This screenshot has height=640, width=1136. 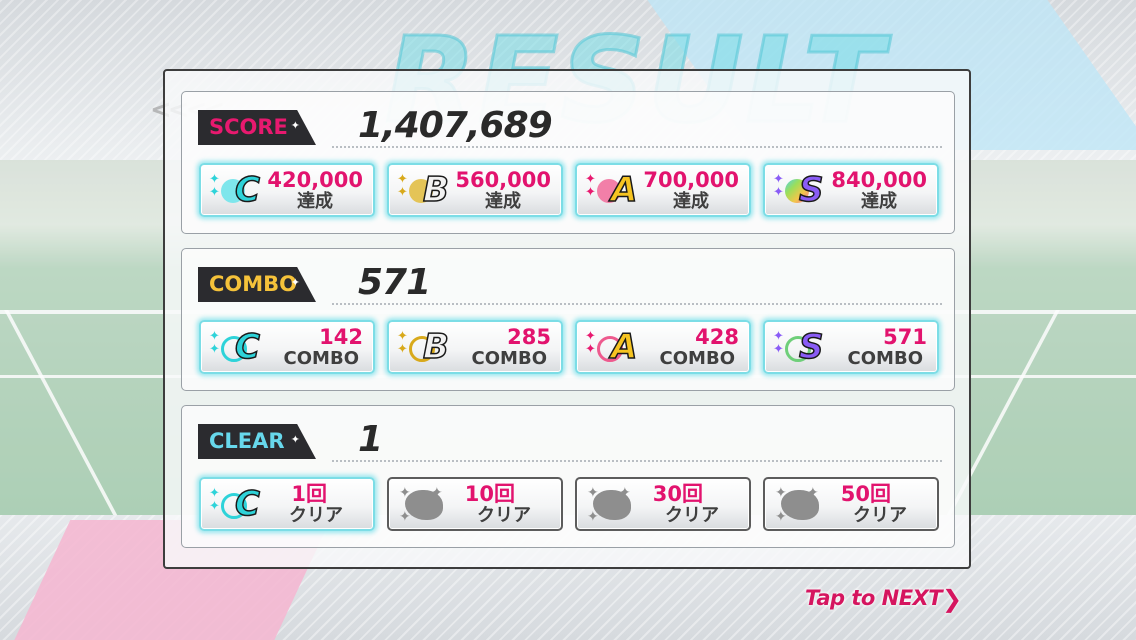 I want to click on rank-a-racket-badge-icon: ✦ ✦ A, so click(x=611, y=347).